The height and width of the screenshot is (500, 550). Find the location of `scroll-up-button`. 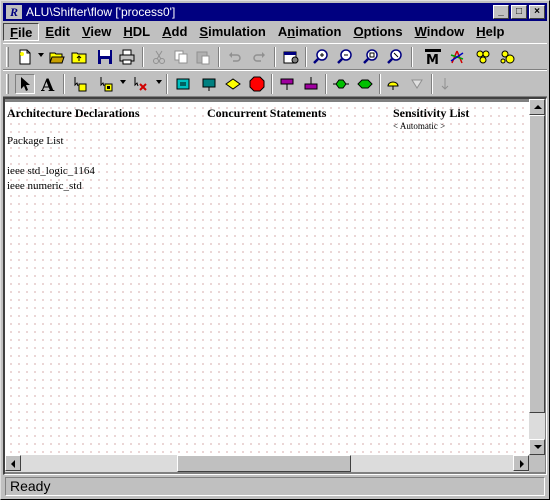

scroll-up-button is located at coordinates (537, 107).